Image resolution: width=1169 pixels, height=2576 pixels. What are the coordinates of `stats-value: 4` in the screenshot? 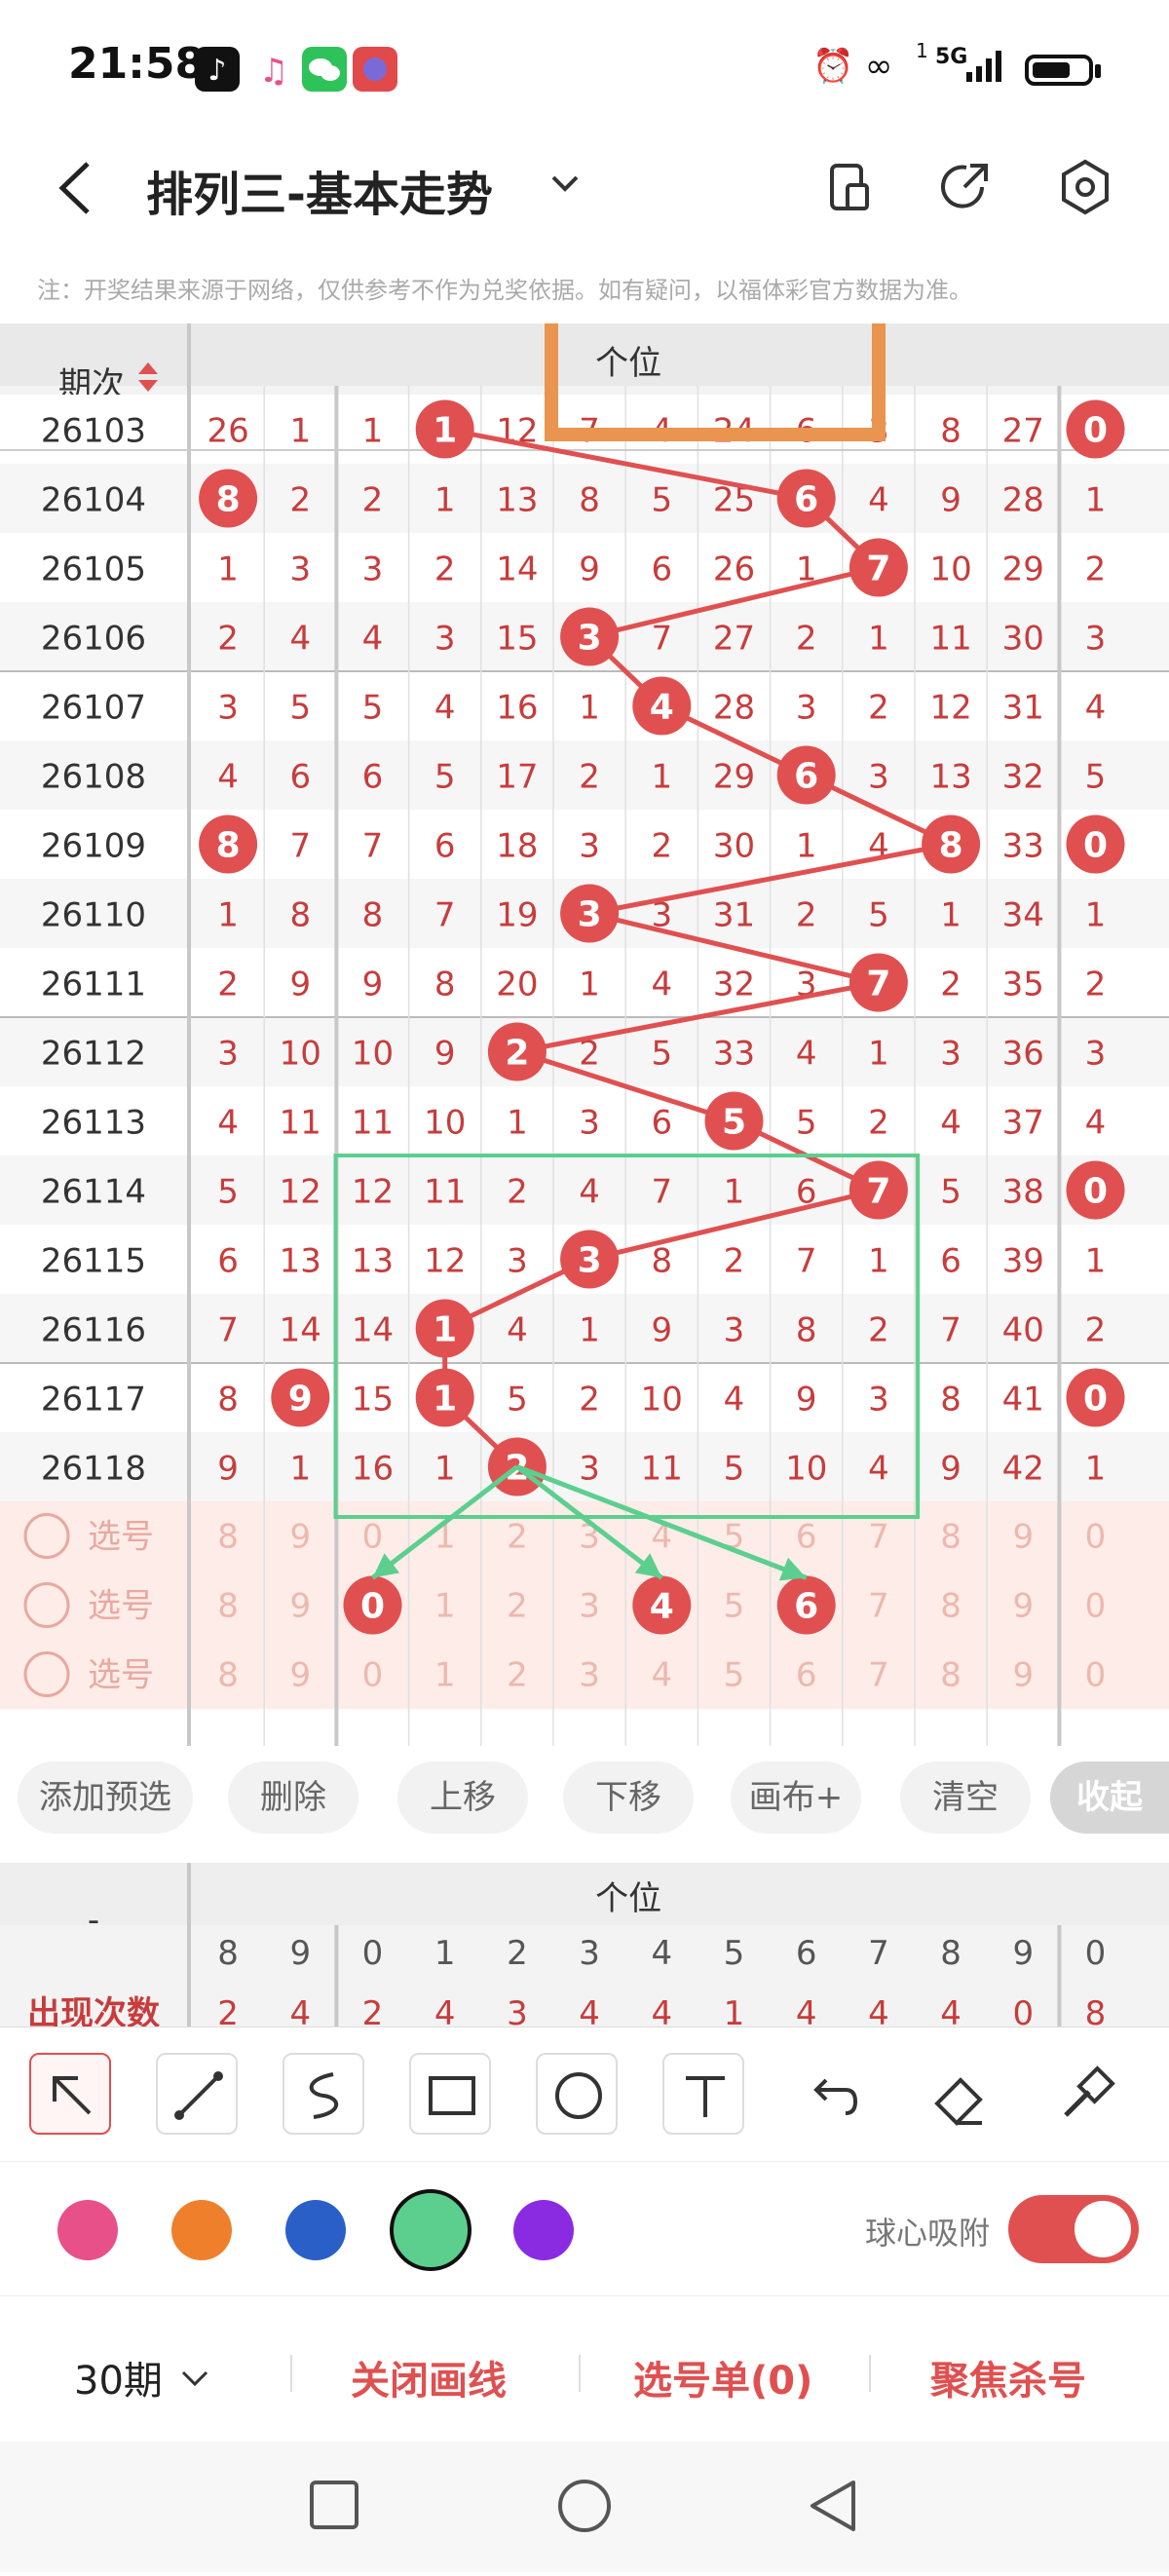 It's located at (806, 2011).